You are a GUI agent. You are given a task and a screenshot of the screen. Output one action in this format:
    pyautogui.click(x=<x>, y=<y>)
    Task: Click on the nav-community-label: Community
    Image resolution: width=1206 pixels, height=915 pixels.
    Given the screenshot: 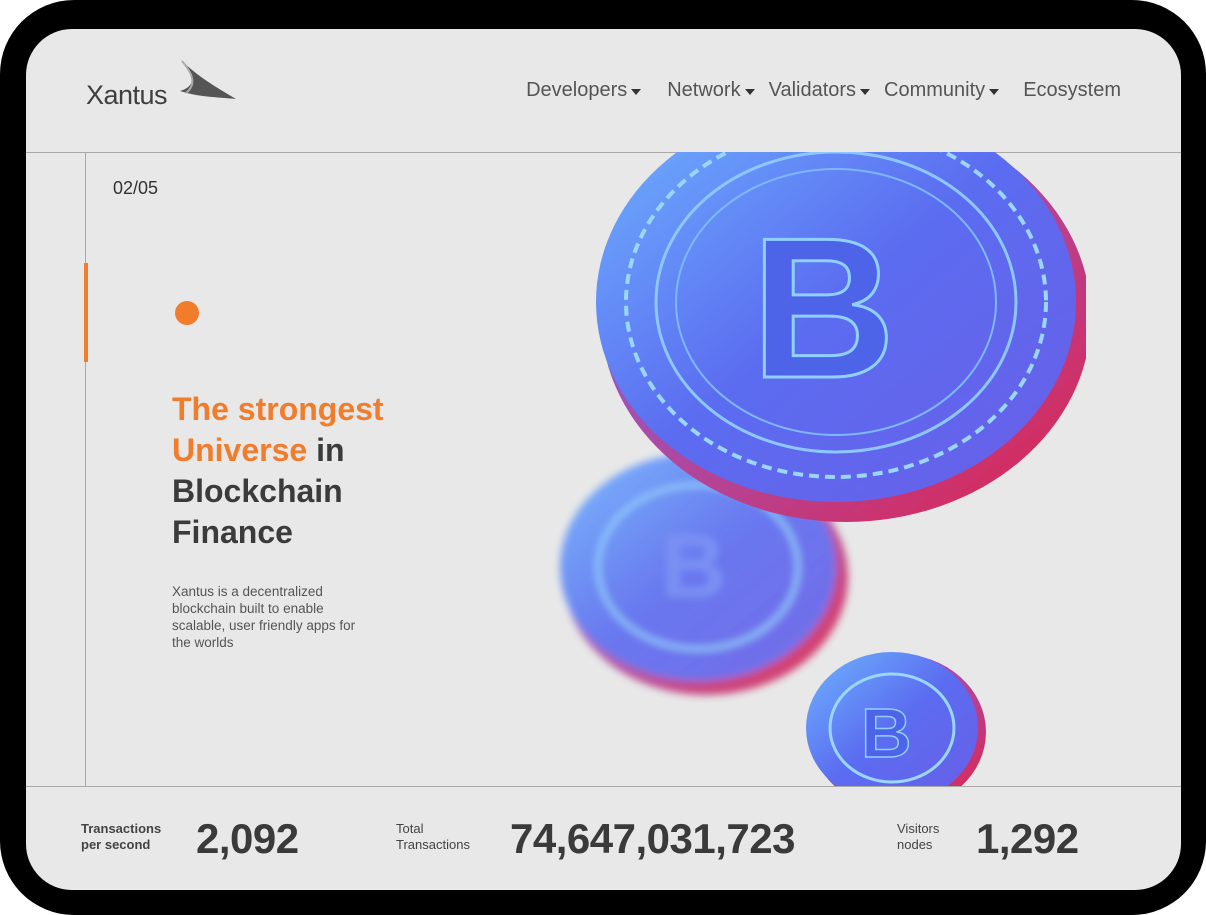 What is the action you would take?
    pyautogui.click(x=935, y=90)
    